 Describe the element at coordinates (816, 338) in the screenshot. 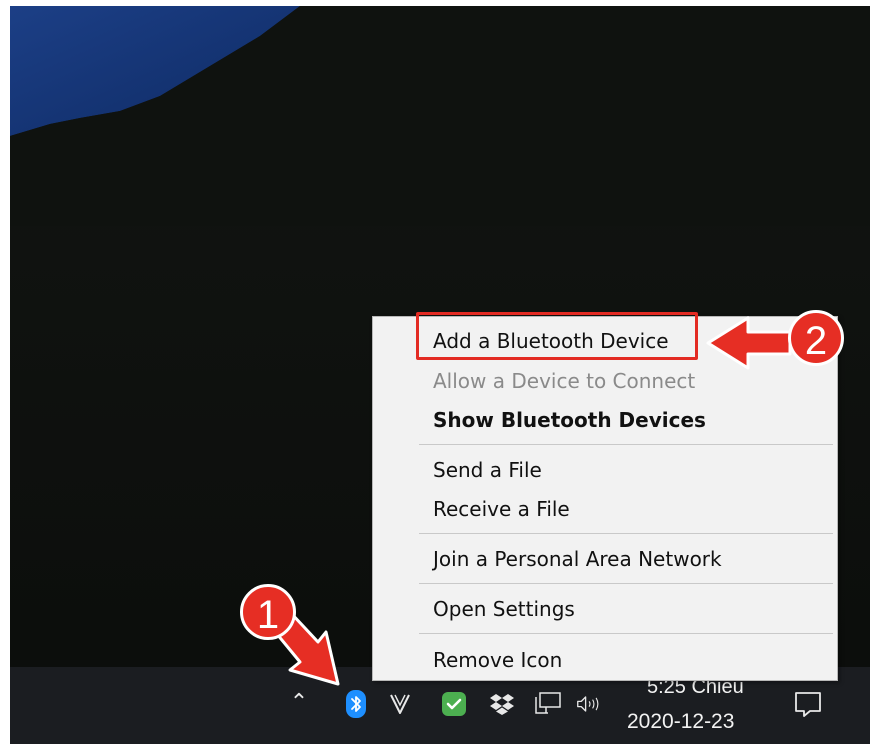

I see `step-badge-2: 2` at that location.